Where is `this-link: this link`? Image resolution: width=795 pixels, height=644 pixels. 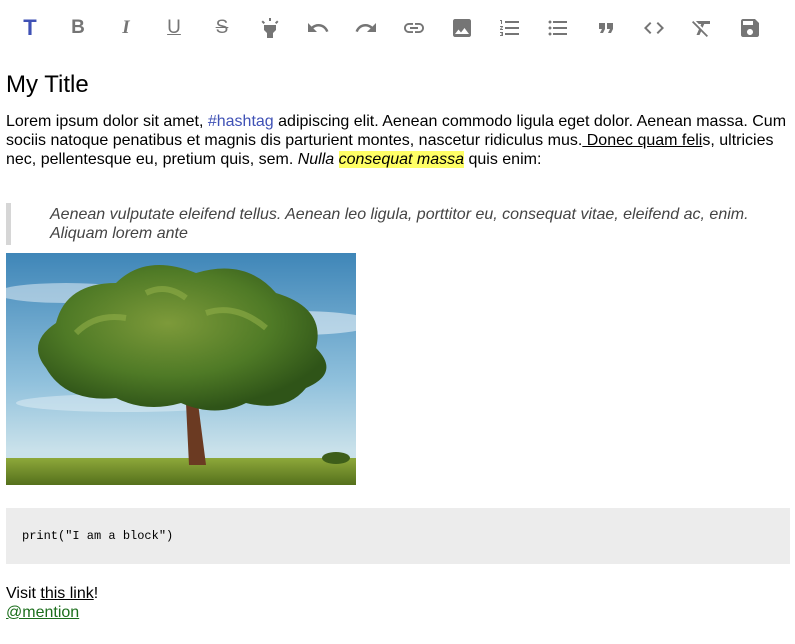
this-link: this link is located at coordinates (66, 593).